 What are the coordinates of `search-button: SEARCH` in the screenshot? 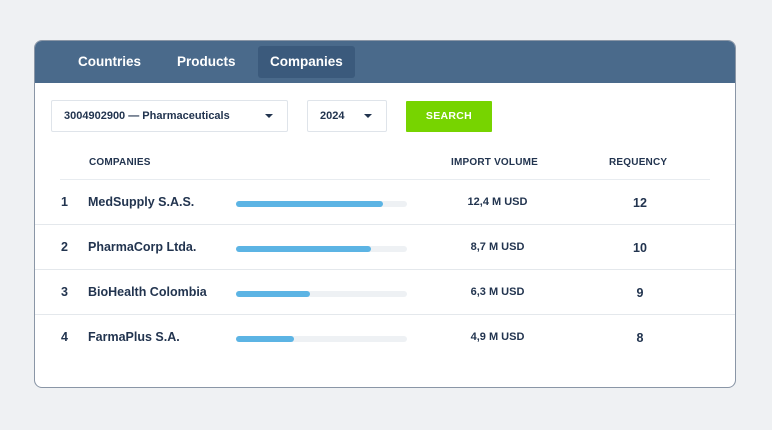 It's located at (449, 116).